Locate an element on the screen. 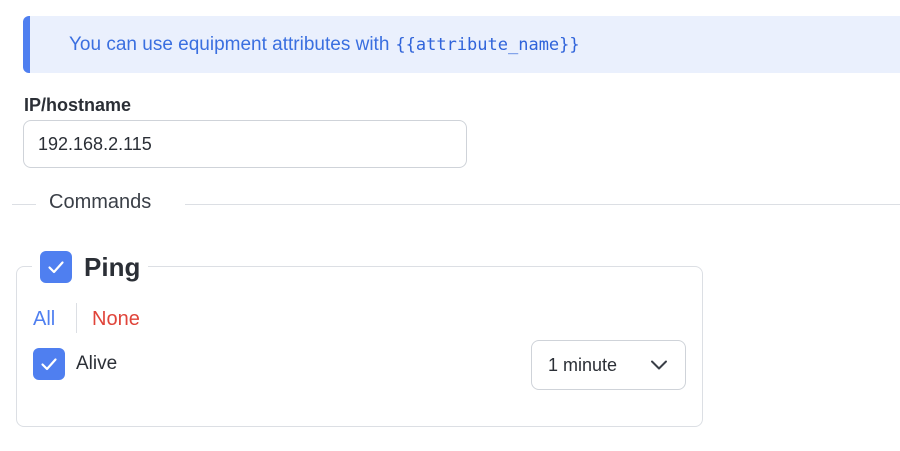 The image size is (900, 451). ping-title: Ping is located at coordinates (112, 266).